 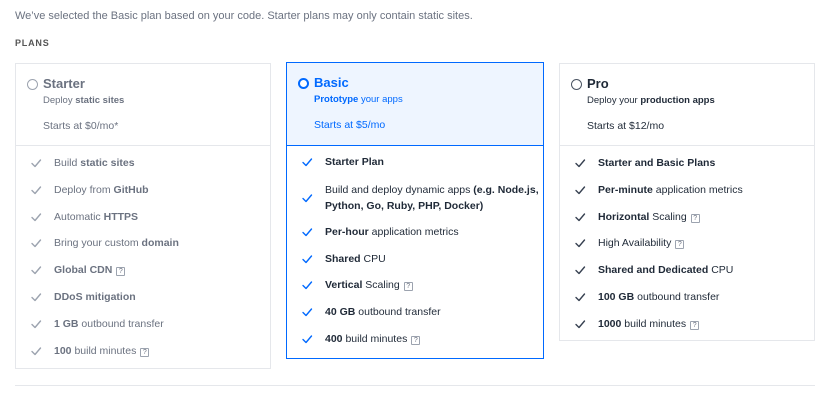 I want to click on feature-item: Shared CPU, so click(x=415, y=265).